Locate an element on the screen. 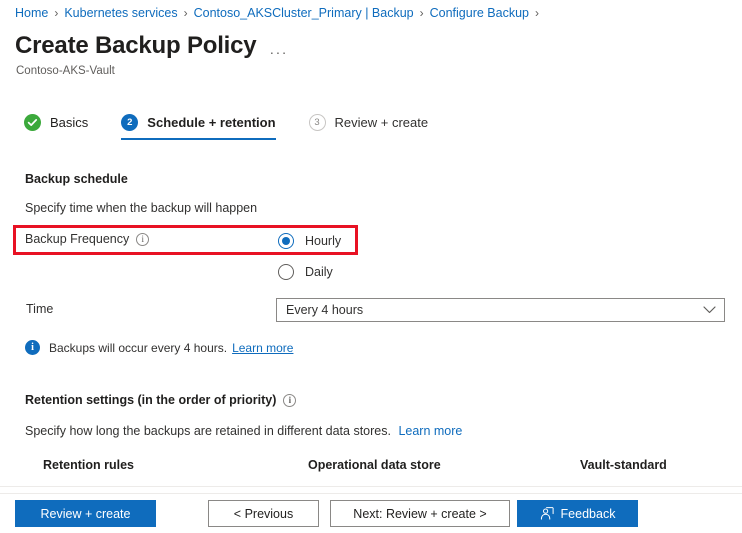 The image size is (742, 533). radio-button-hourly is located at coordinates (286, 241).